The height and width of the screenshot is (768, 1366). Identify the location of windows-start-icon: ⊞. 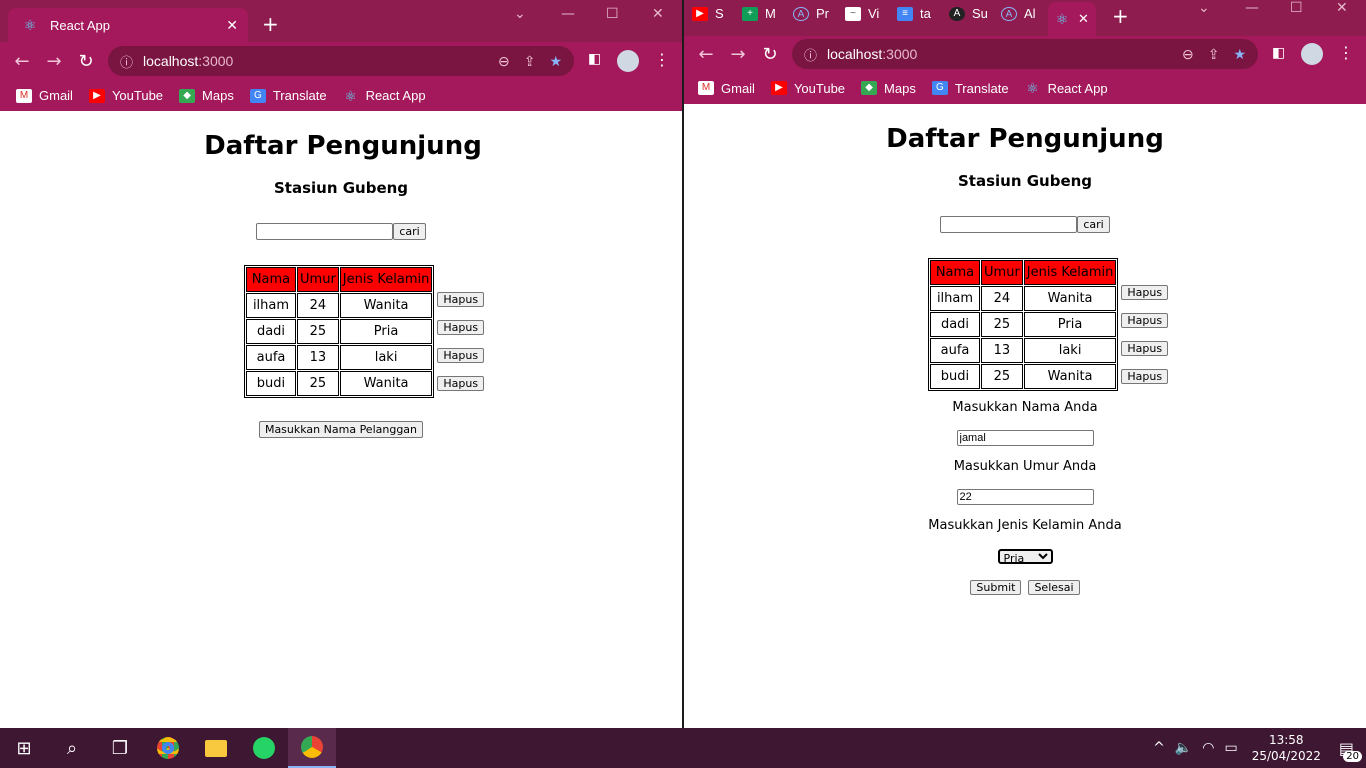
(24, 748).